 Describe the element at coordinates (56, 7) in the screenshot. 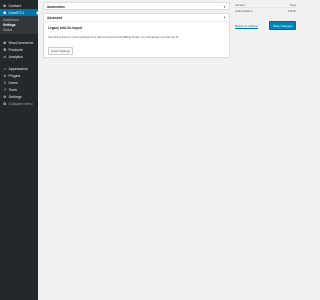

I see `automation-panel-title: Automation` at that location.